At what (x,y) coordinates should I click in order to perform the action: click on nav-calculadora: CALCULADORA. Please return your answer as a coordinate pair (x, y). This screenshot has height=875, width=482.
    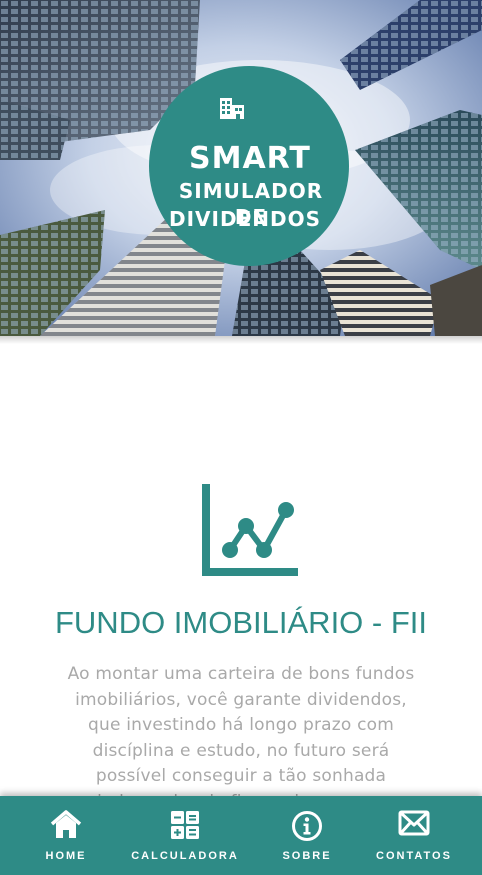
    Looking at the image, I should click on (185, 835).